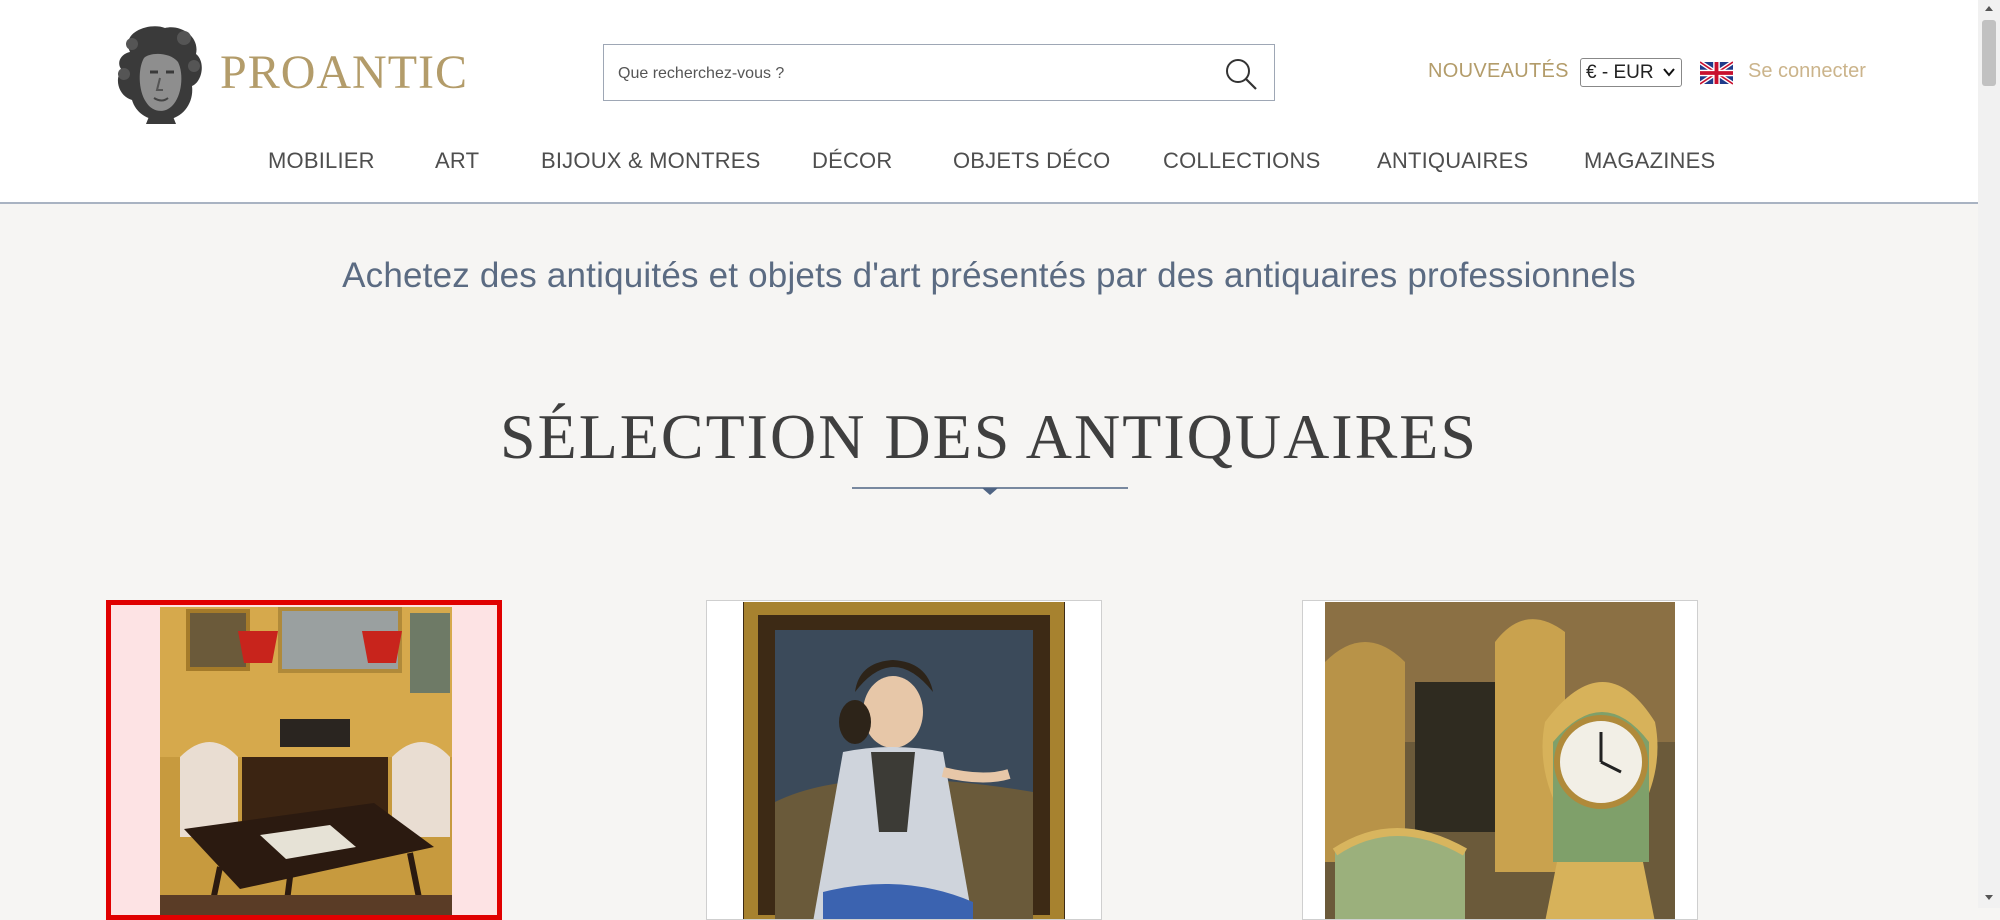 Image resolution: width=2000 pixels, height=920 pixels. What do you see at coordinates (1241, 161) in the screenshot?
I see `nav-item-collections: COLLECTIONS` at bounding box center [1241, 161].